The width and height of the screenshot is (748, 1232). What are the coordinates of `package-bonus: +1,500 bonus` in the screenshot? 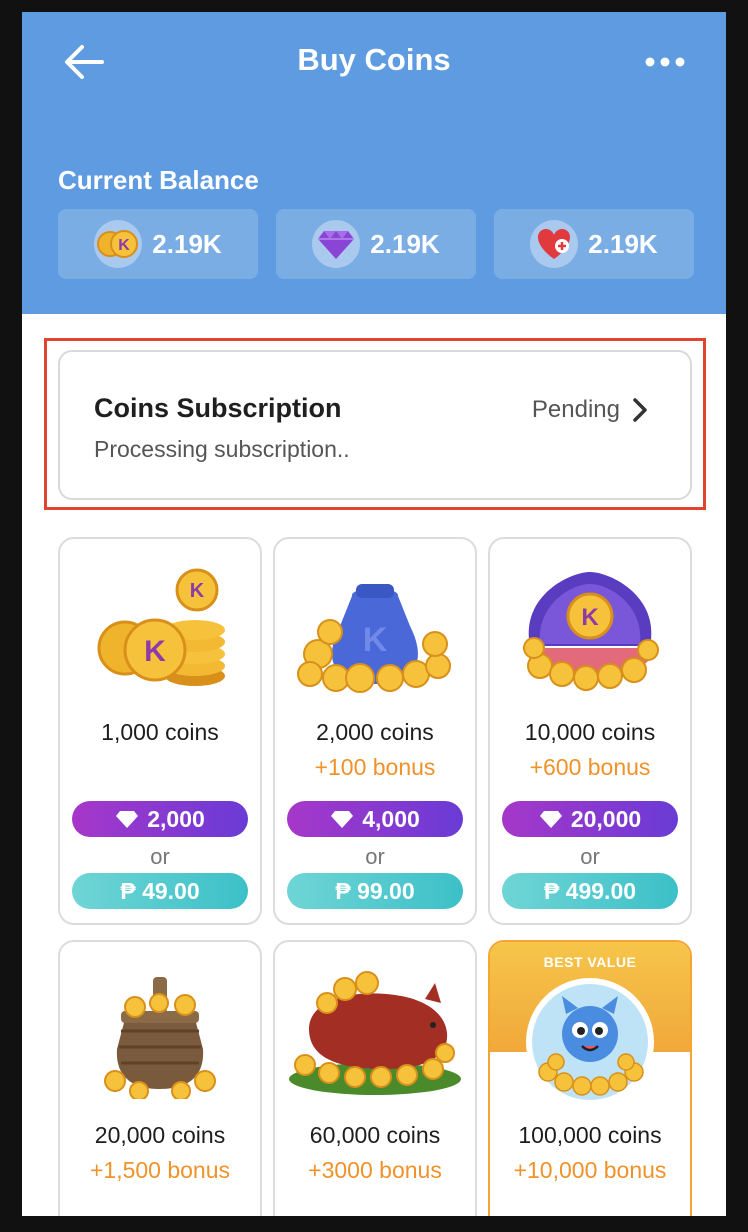 It's located at (160, 1170).